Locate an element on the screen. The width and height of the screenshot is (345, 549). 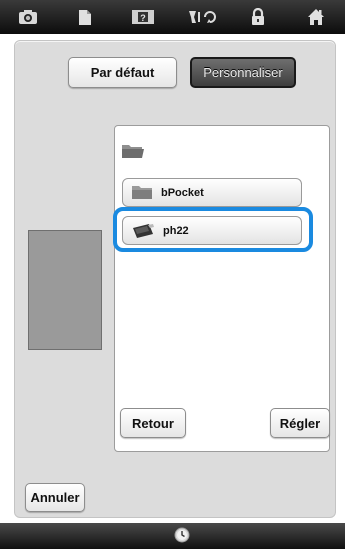
default-button: Par défaut is located at coordinates (122, 72).